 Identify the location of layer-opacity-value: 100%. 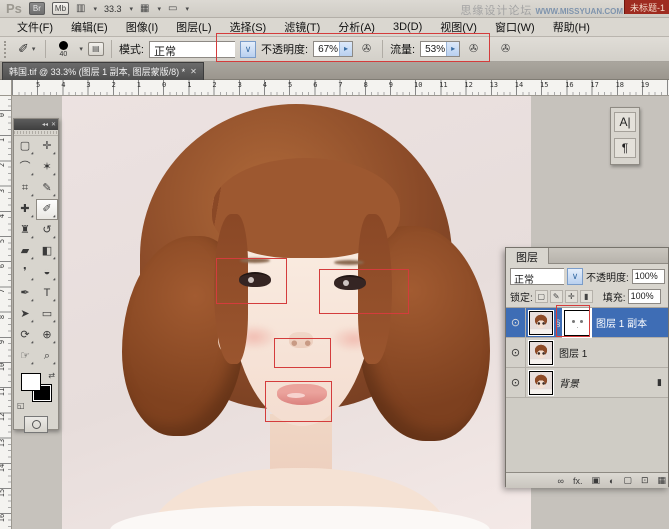
(648, 276).